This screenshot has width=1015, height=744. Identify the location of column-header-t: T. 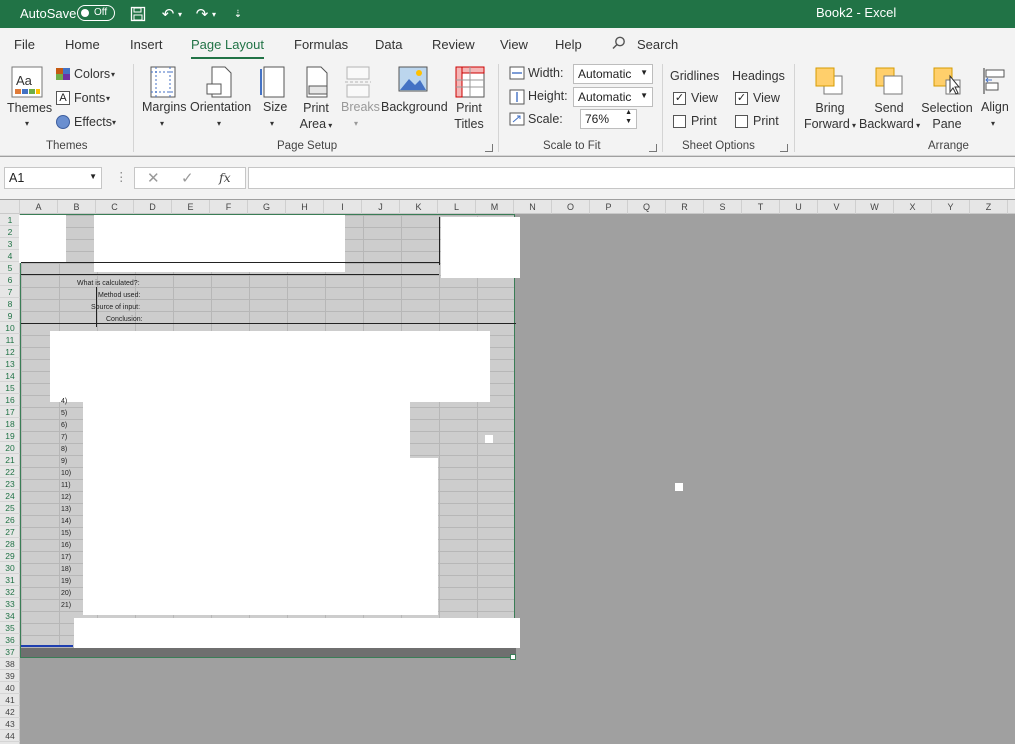
(761, 207).